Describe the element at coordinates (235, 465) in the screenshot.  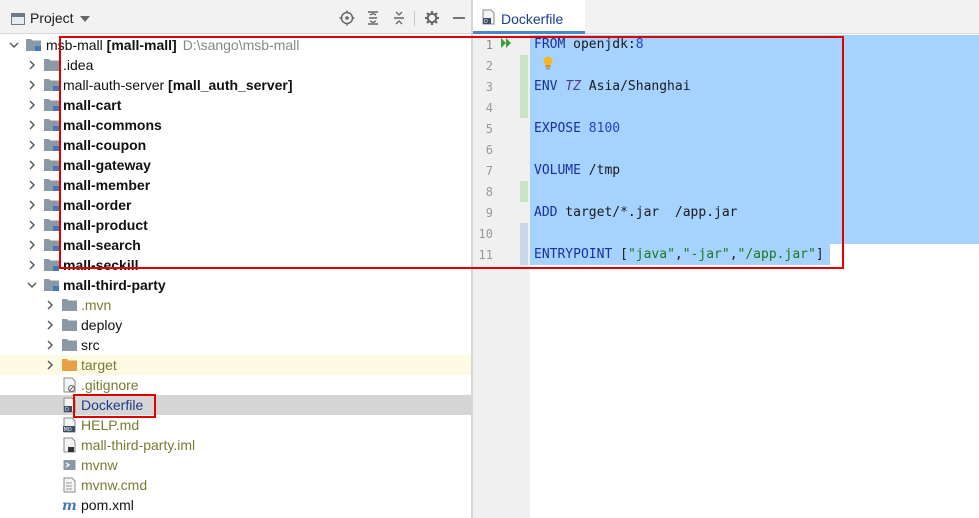
I see `tree-item-mvnw: mvnw` at that location.